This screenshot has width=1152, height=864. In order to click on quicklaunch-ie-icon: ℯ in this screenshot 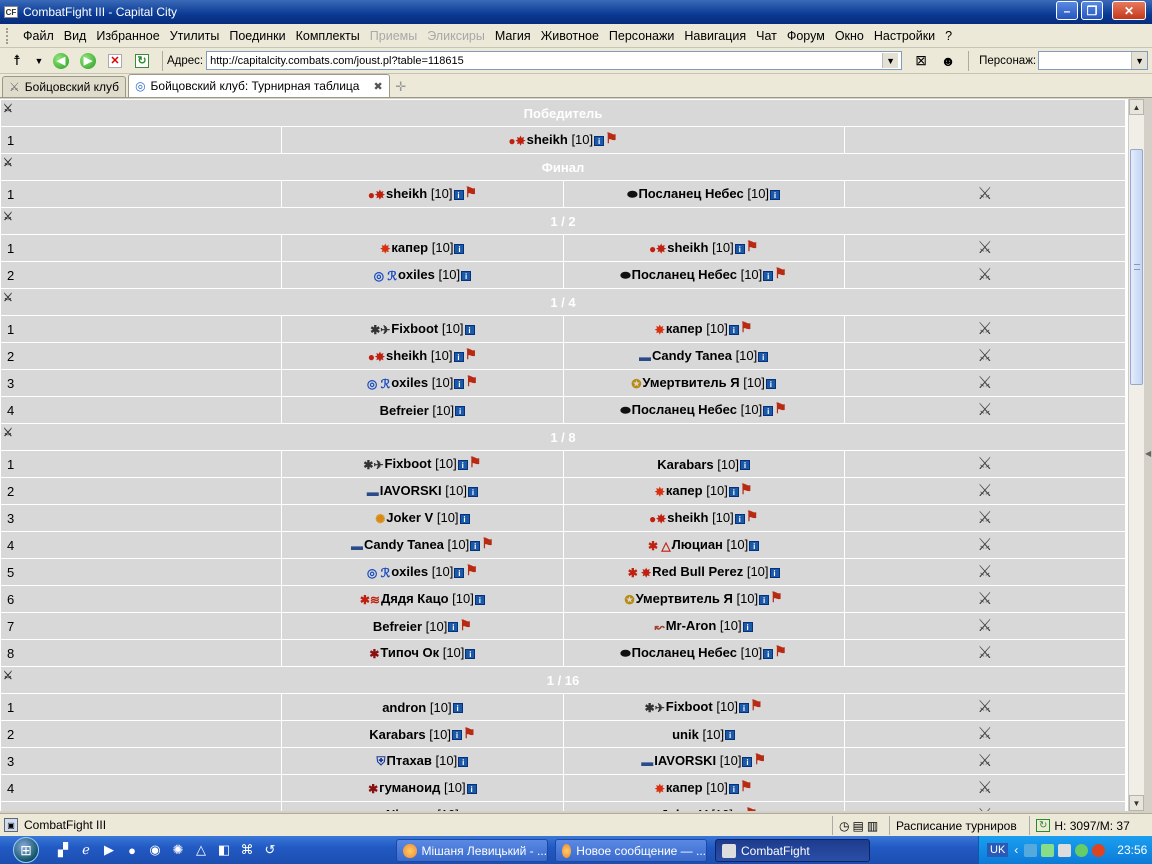, I will do `click(86, 850)`.